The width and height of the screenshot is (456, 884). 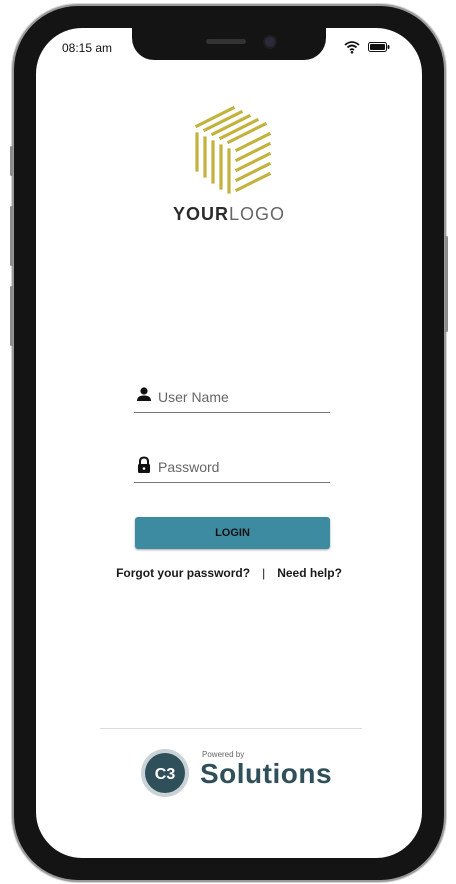 I want to click on lock-icon, so click(x=144, y=464).